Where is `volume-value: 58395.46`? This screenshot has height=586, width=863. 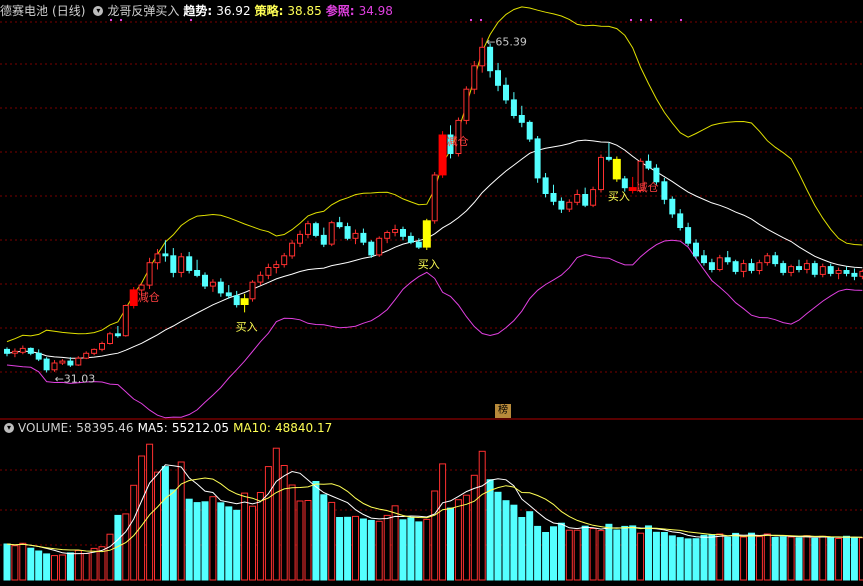
volume-value: 58395.46 is located at coordinates (104, 428).